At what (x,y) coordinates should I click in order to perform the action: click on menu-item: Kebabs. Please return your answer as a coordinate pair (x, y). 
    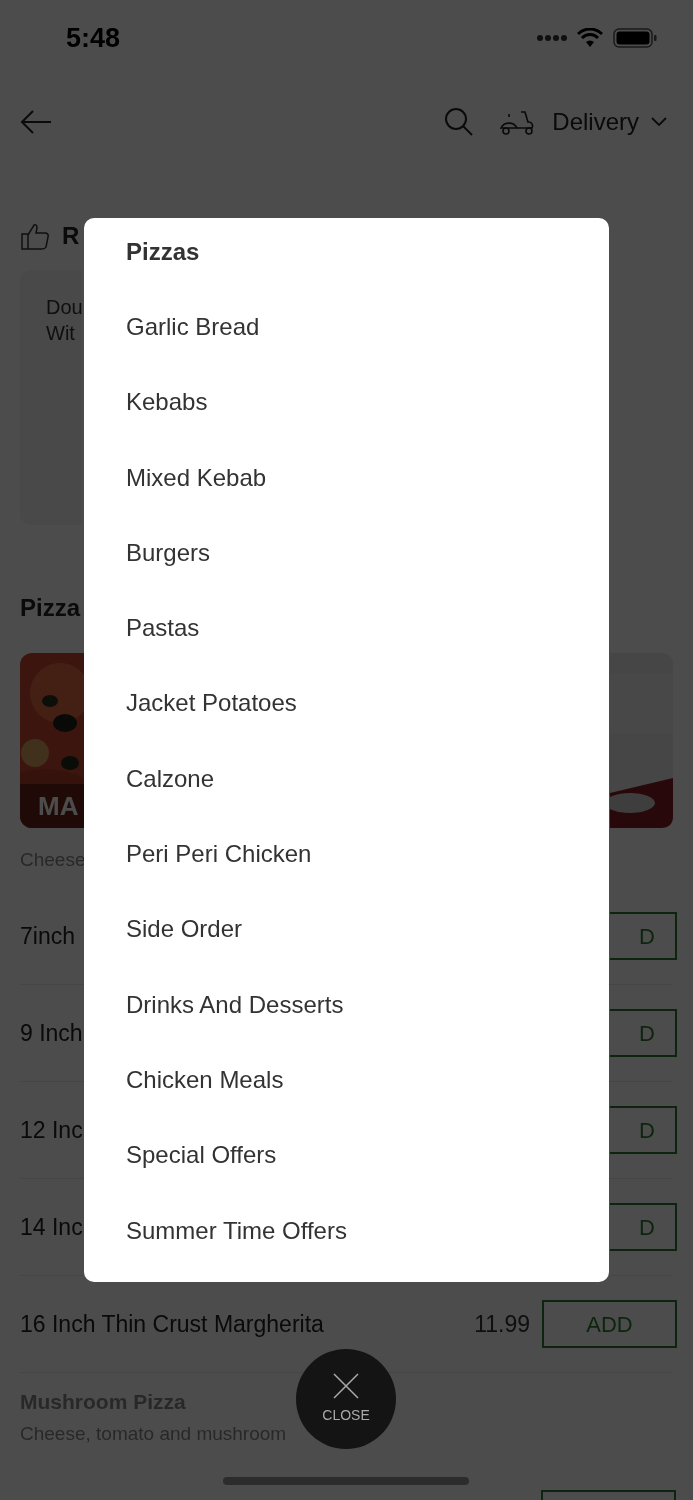
    Looking at the image, I should click on (167, 402).